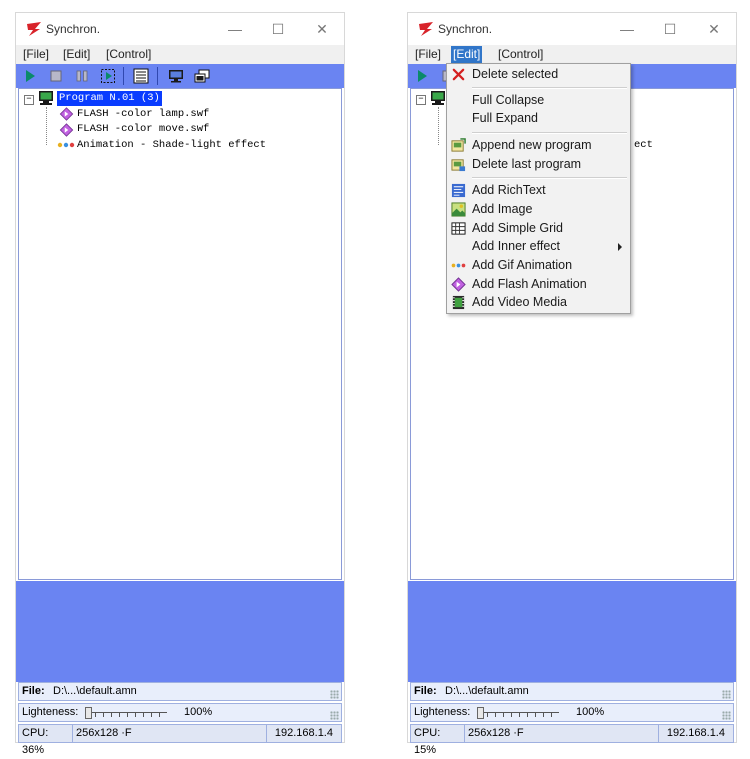 The width and height of the screenshot is (750, 759). What do you see at coordinates (426, 29) in the screenshot?
I see `app-logo-icon` at bounding box center [426, 29].